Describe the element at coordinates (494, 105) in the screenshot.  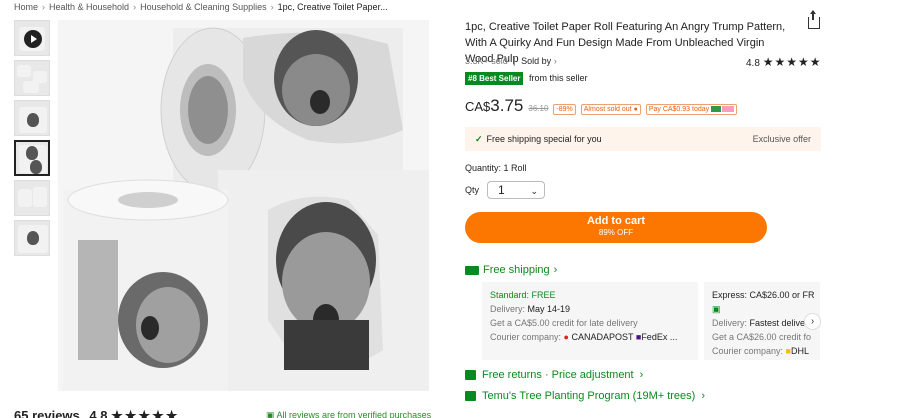
I see `current-price: CA$3.75` at that location.